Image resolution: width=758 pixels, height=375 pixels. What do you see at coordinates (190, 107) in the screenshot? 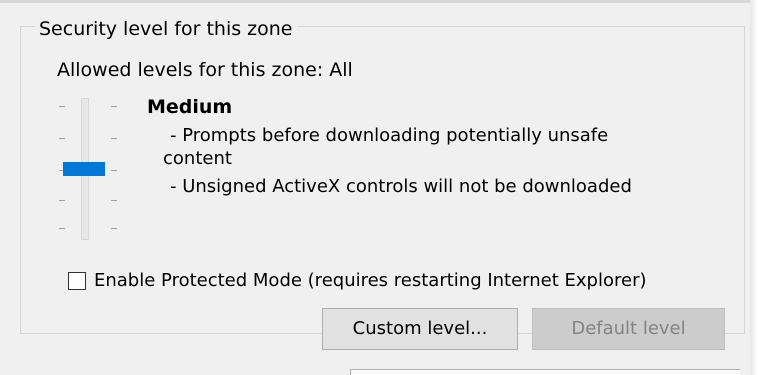
I see `security-level-name: Medium` at bounding box center [190, 107].